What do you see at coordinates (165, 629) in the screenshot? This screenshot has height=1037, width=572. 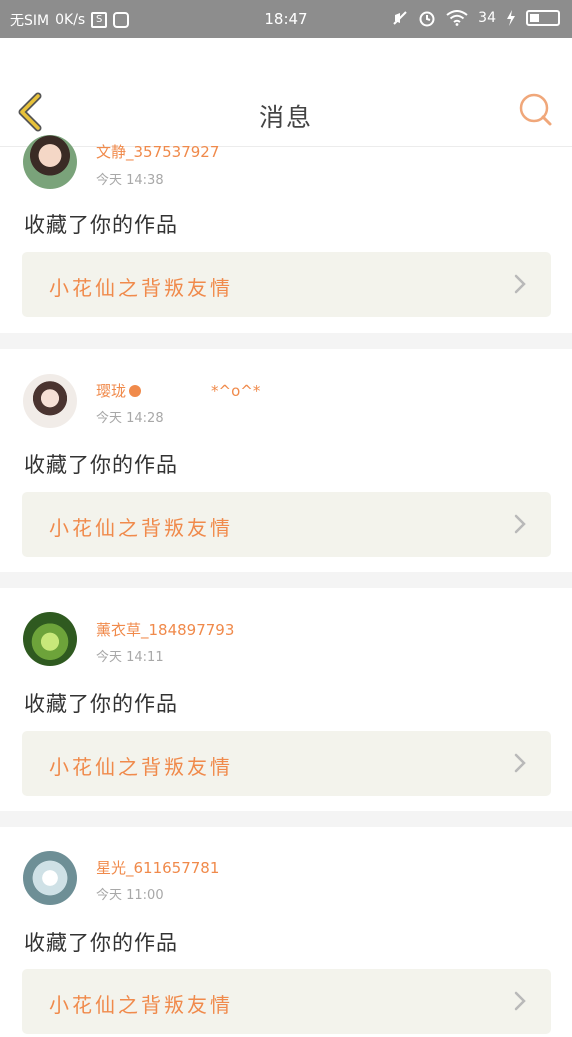 I see `user-name: 薰衣草_184897793` at bounding box center [165, 629].